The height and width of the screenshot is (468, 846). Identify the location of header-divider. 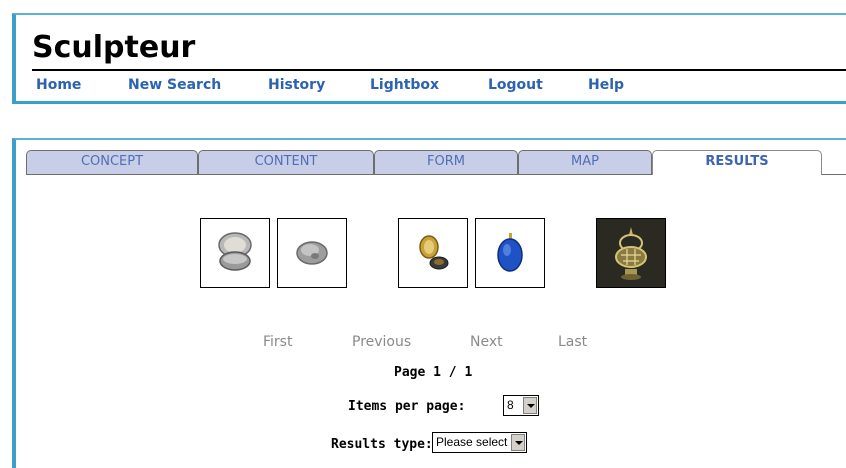
(439, 70).